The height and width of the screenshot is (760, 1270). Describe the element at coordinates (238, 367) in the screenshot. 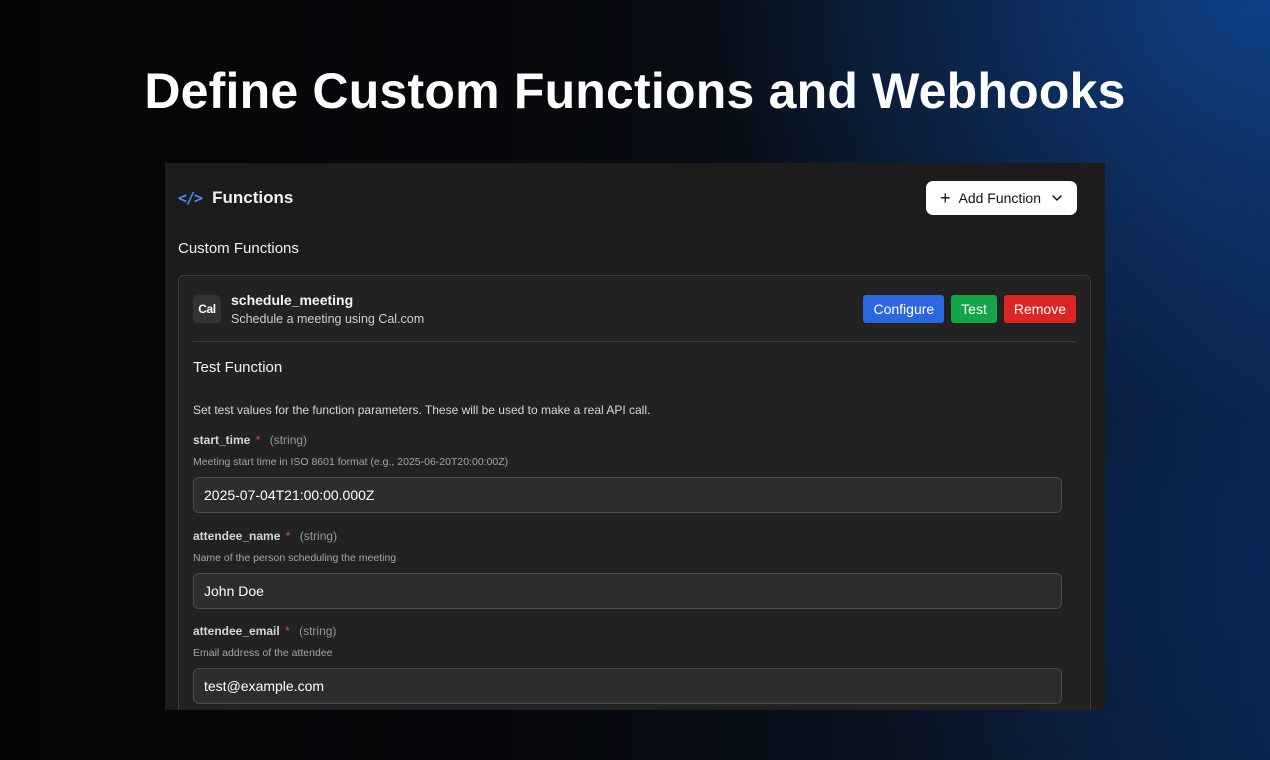

I see `test-function-title: Test Function` at that location.